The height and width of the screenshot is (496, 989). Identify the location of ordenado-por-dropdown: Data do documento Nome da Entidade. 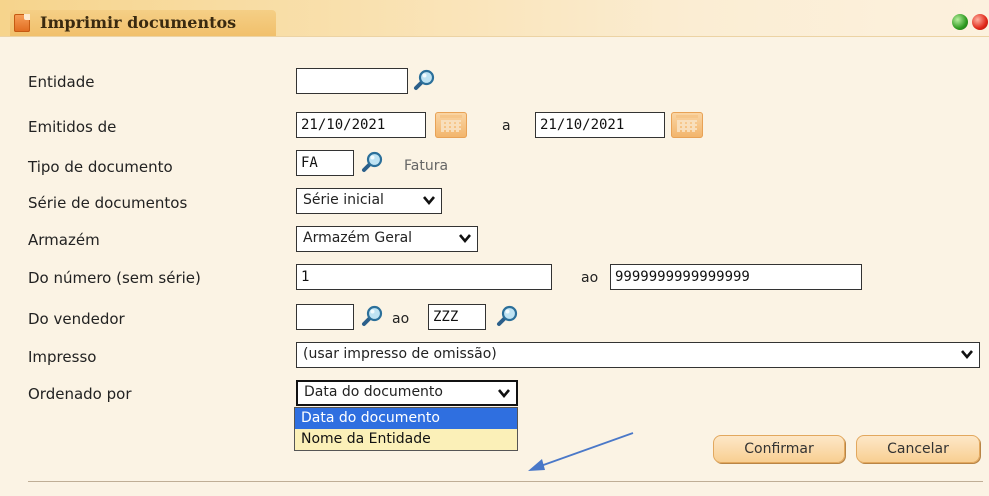
(406, 429).